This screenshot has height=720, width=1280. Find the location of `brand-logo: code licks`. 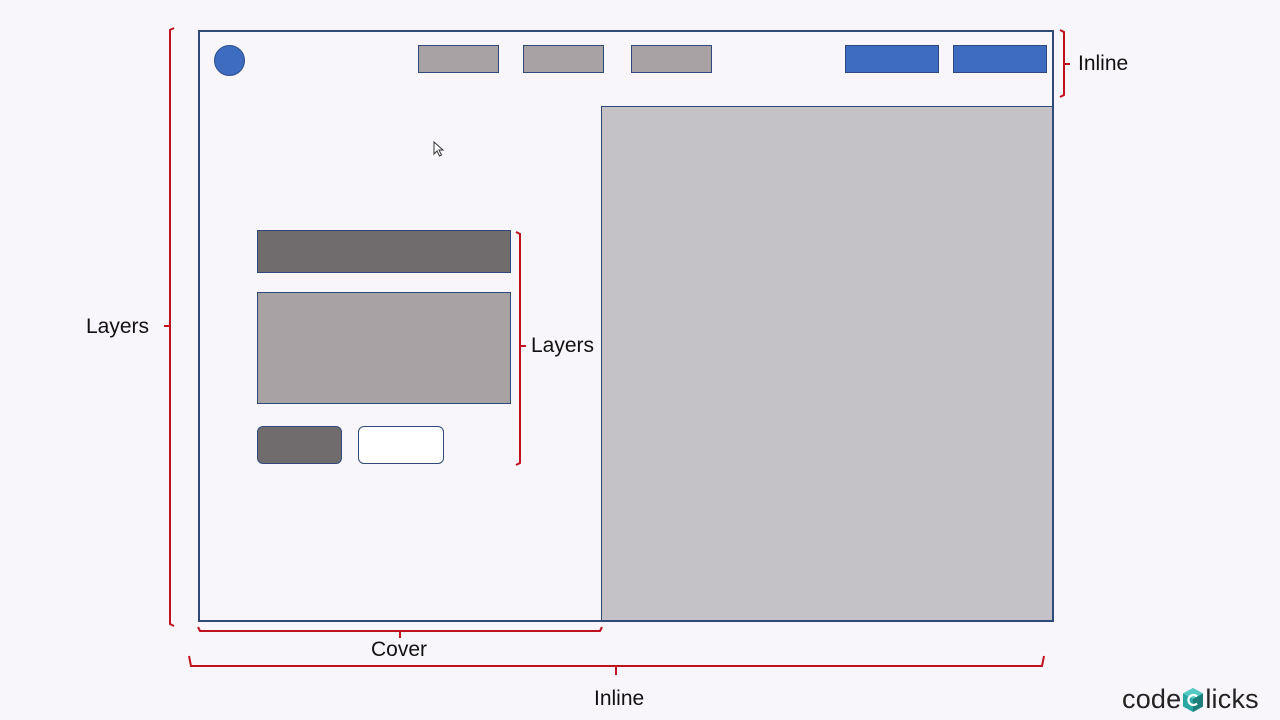

brand-logo: code licks is located at coordinates (1190, 699).